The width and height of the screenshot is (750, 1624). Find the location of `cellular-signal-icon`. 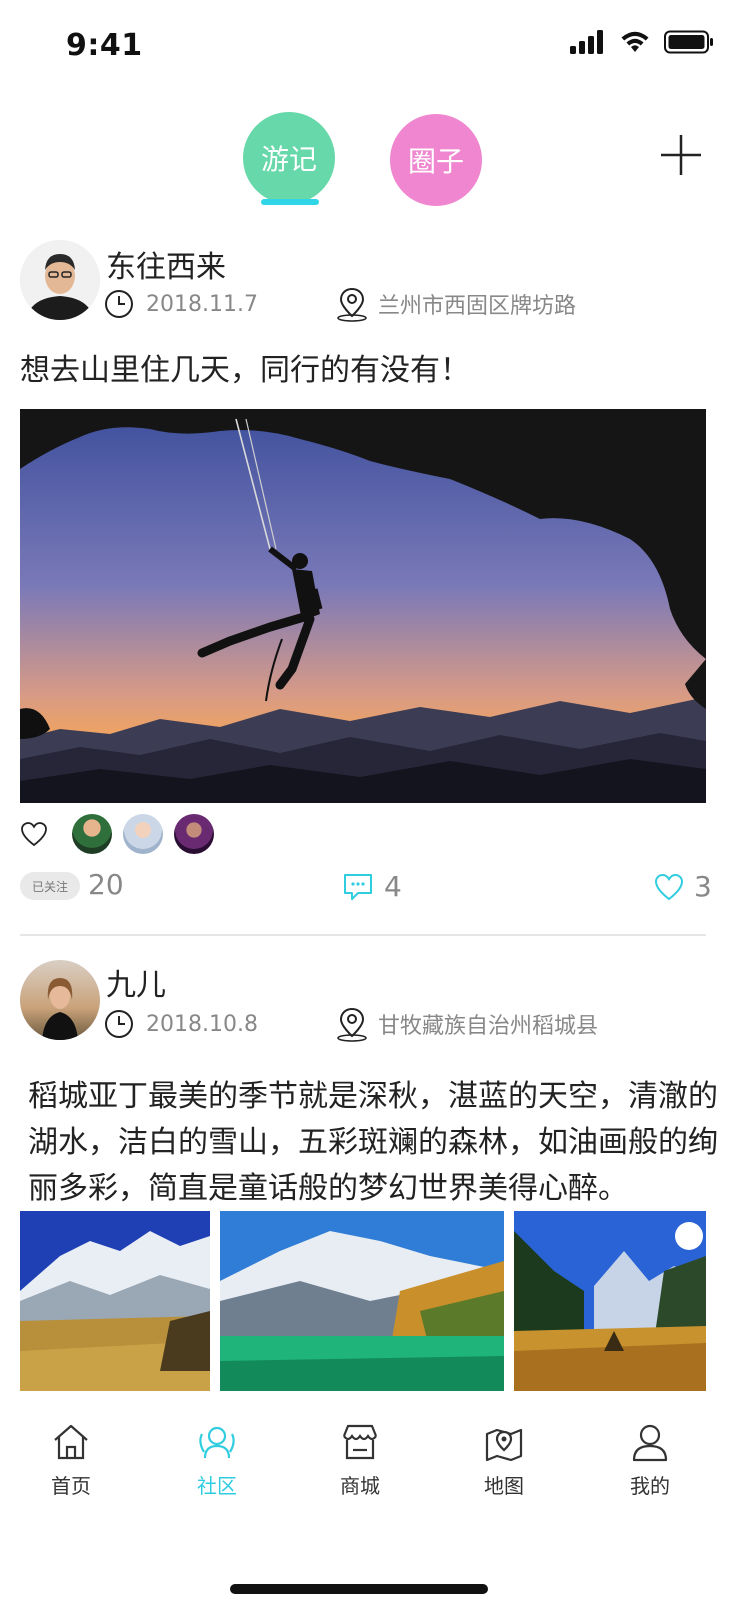

cellular-signal-icon is located at coordinates (586, 42).